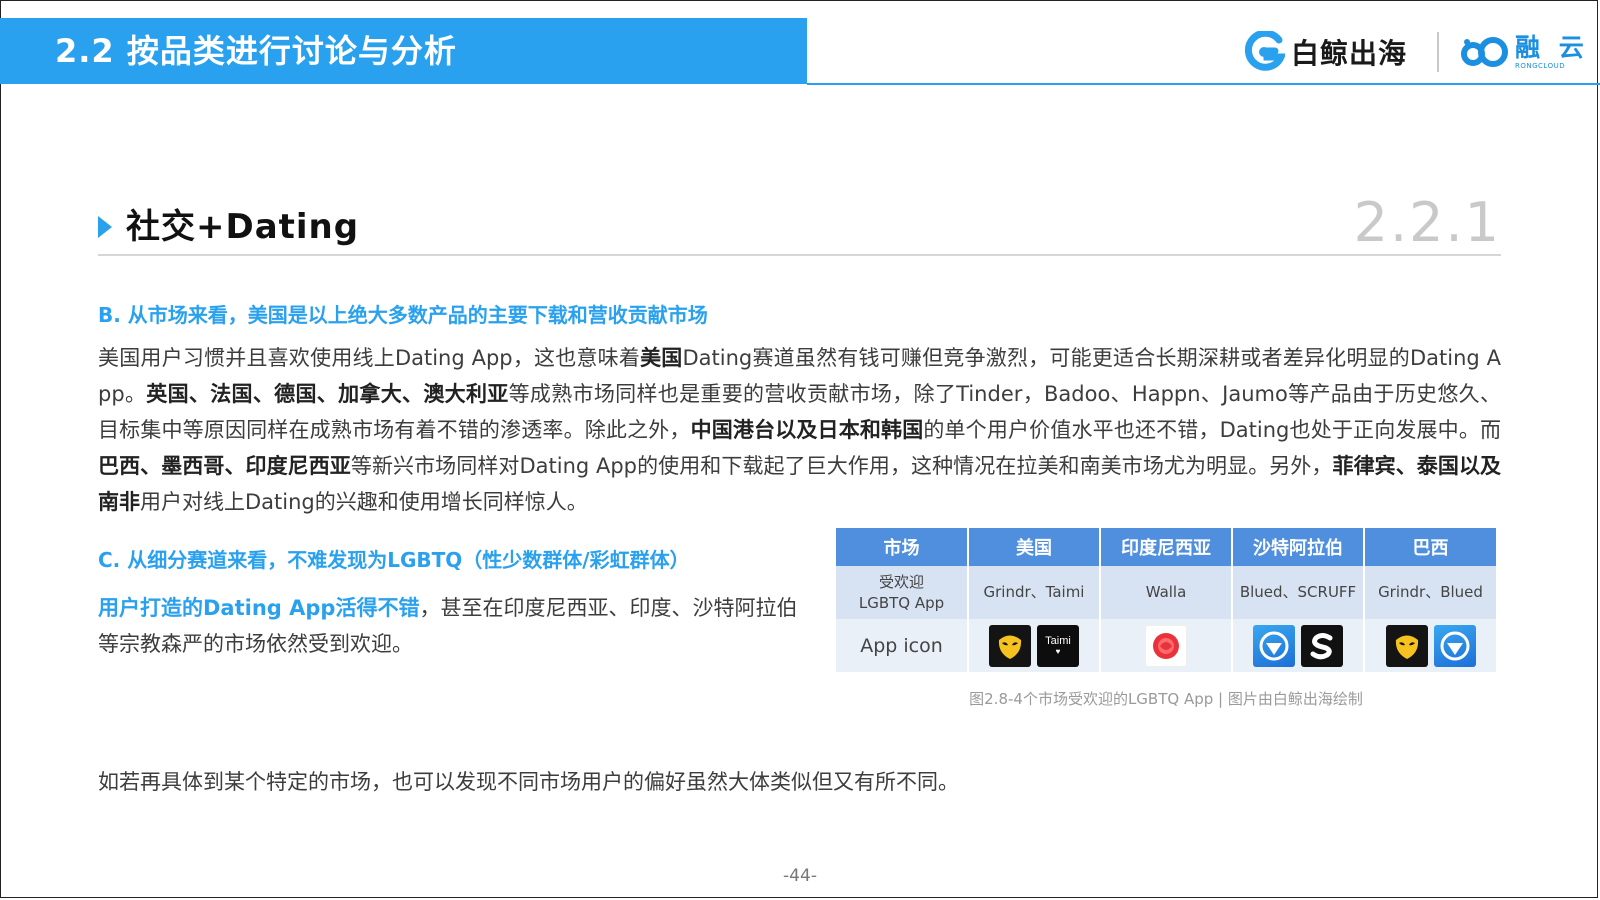 This screenshot has height=900, width=1600. Describe the element at coordinates (1264, 51) in the screenshot. I see `baijing-logo-icon` at that location.